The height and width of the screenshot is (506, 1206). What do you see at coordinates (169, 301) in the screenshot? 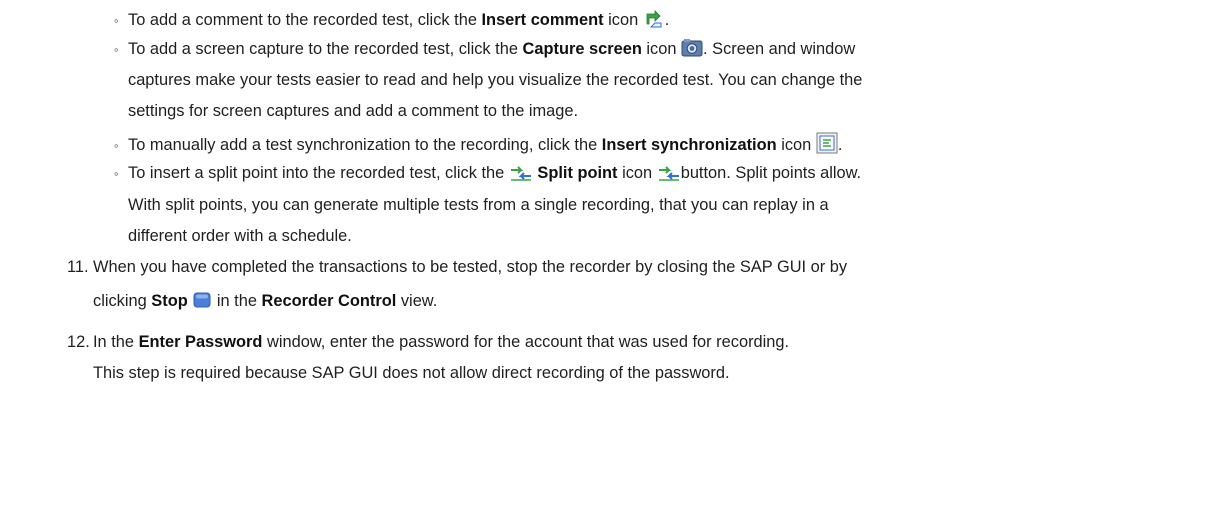
I see `ui-term-stop: Stop` at bounding box center [169, 301].